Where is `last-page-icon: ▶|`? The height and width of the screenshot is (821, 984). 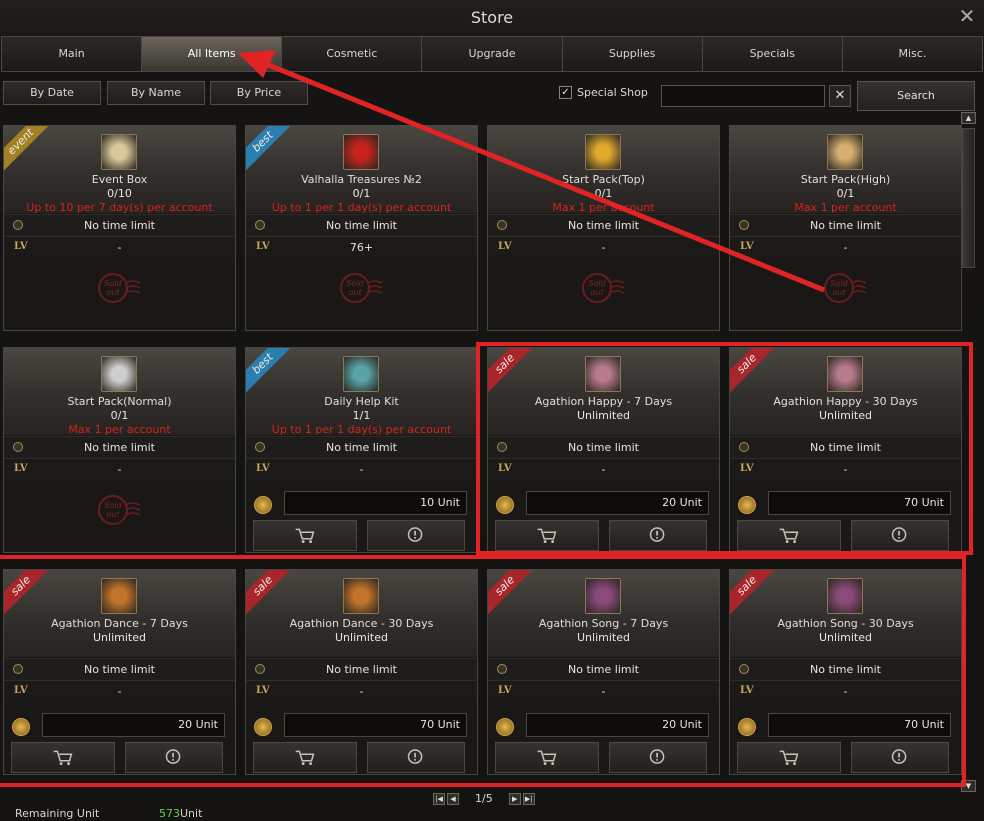 last-page-icon: ▶| is located at coordinates (528, 798).